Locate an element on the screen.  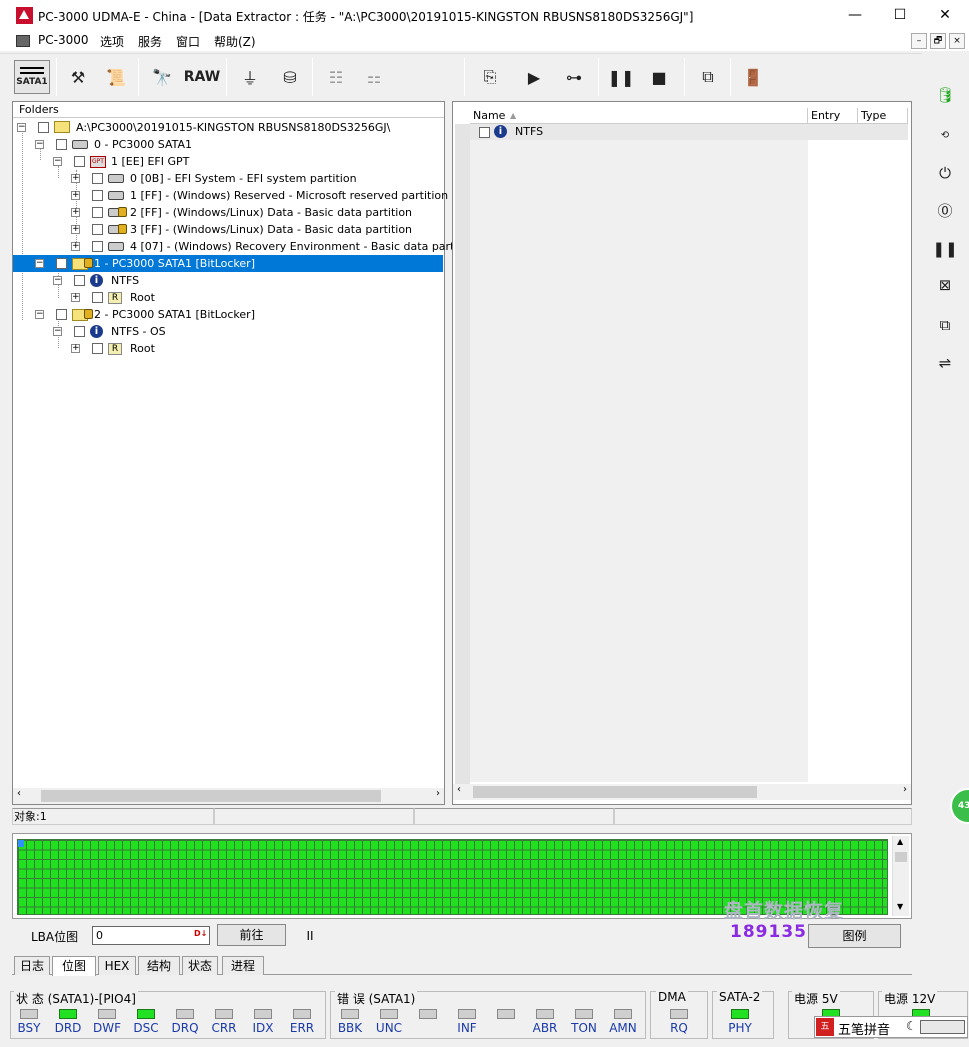
grid-row: i NTFS is located at coordinates (689, 132).